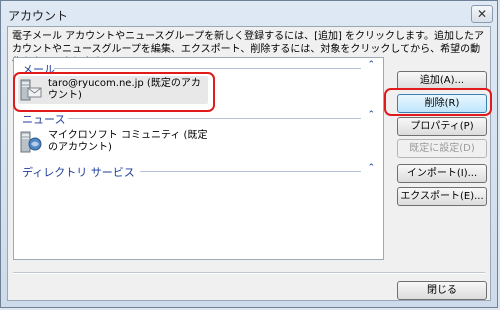  I want to click on close-window-button: ✕, so click(482, 14).